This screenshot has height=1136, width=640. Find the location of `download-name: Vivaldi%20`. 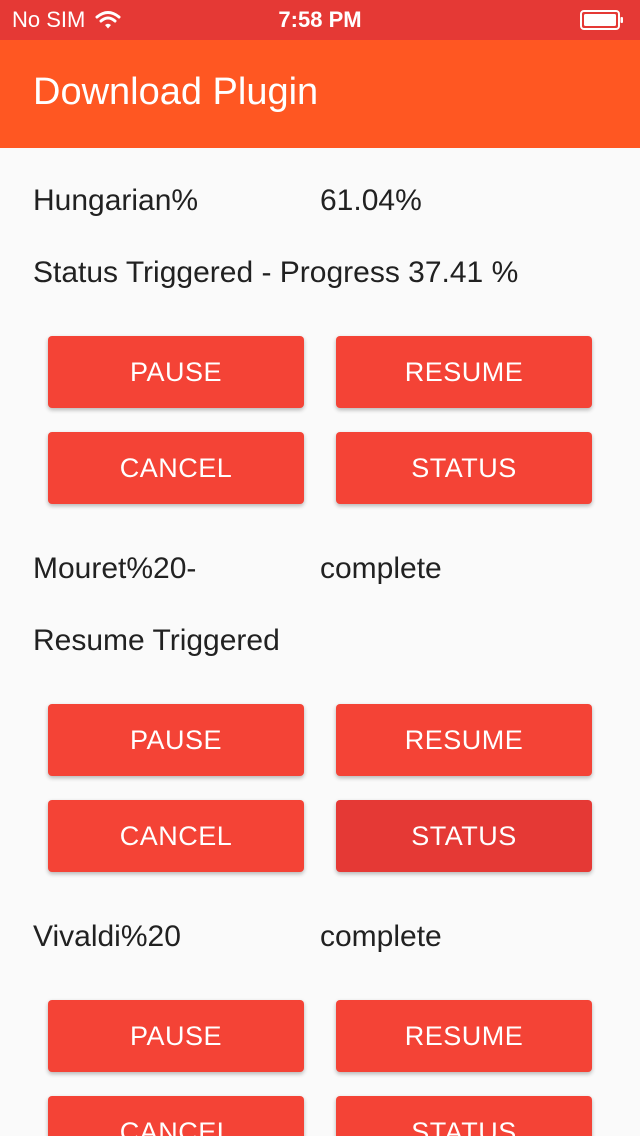

download-name: Vivaldi%20 is located at coordinates (107, 936).